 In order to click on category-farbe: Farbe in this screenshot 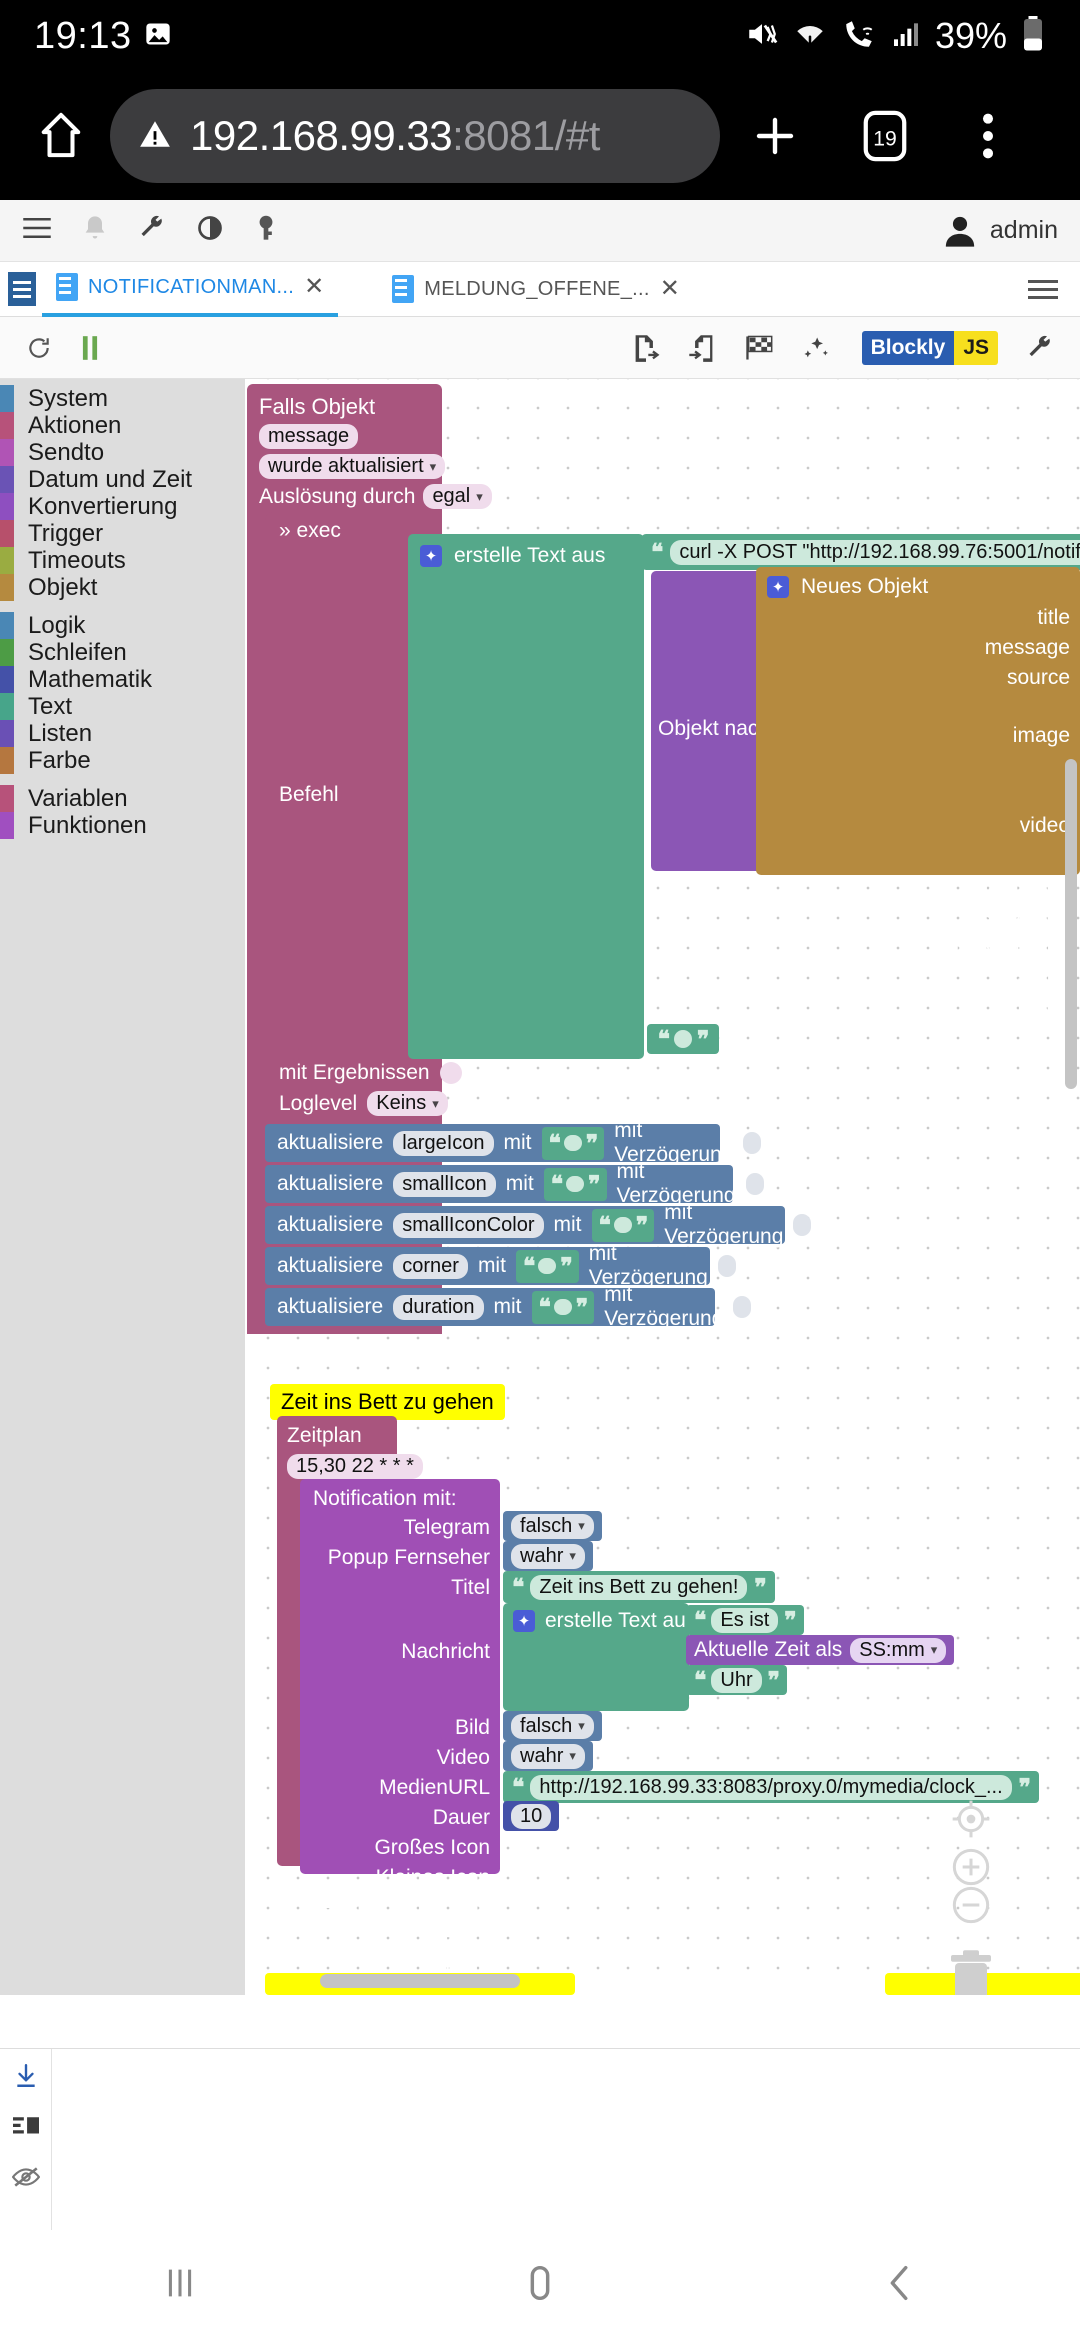, I will do `click(122, 760)`.